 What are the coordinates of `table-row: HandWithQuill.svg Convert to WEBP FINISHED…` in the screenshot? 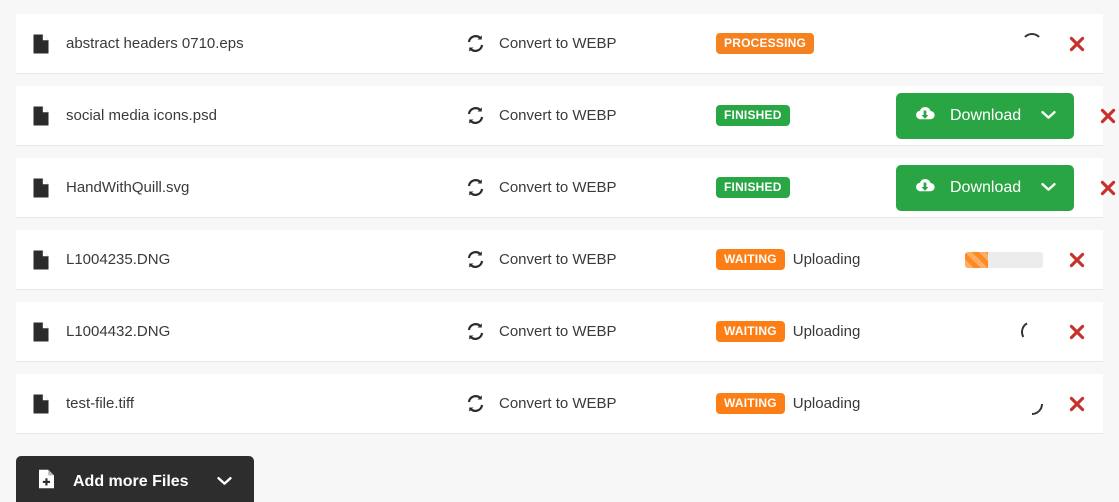 It's located at (566, 188).